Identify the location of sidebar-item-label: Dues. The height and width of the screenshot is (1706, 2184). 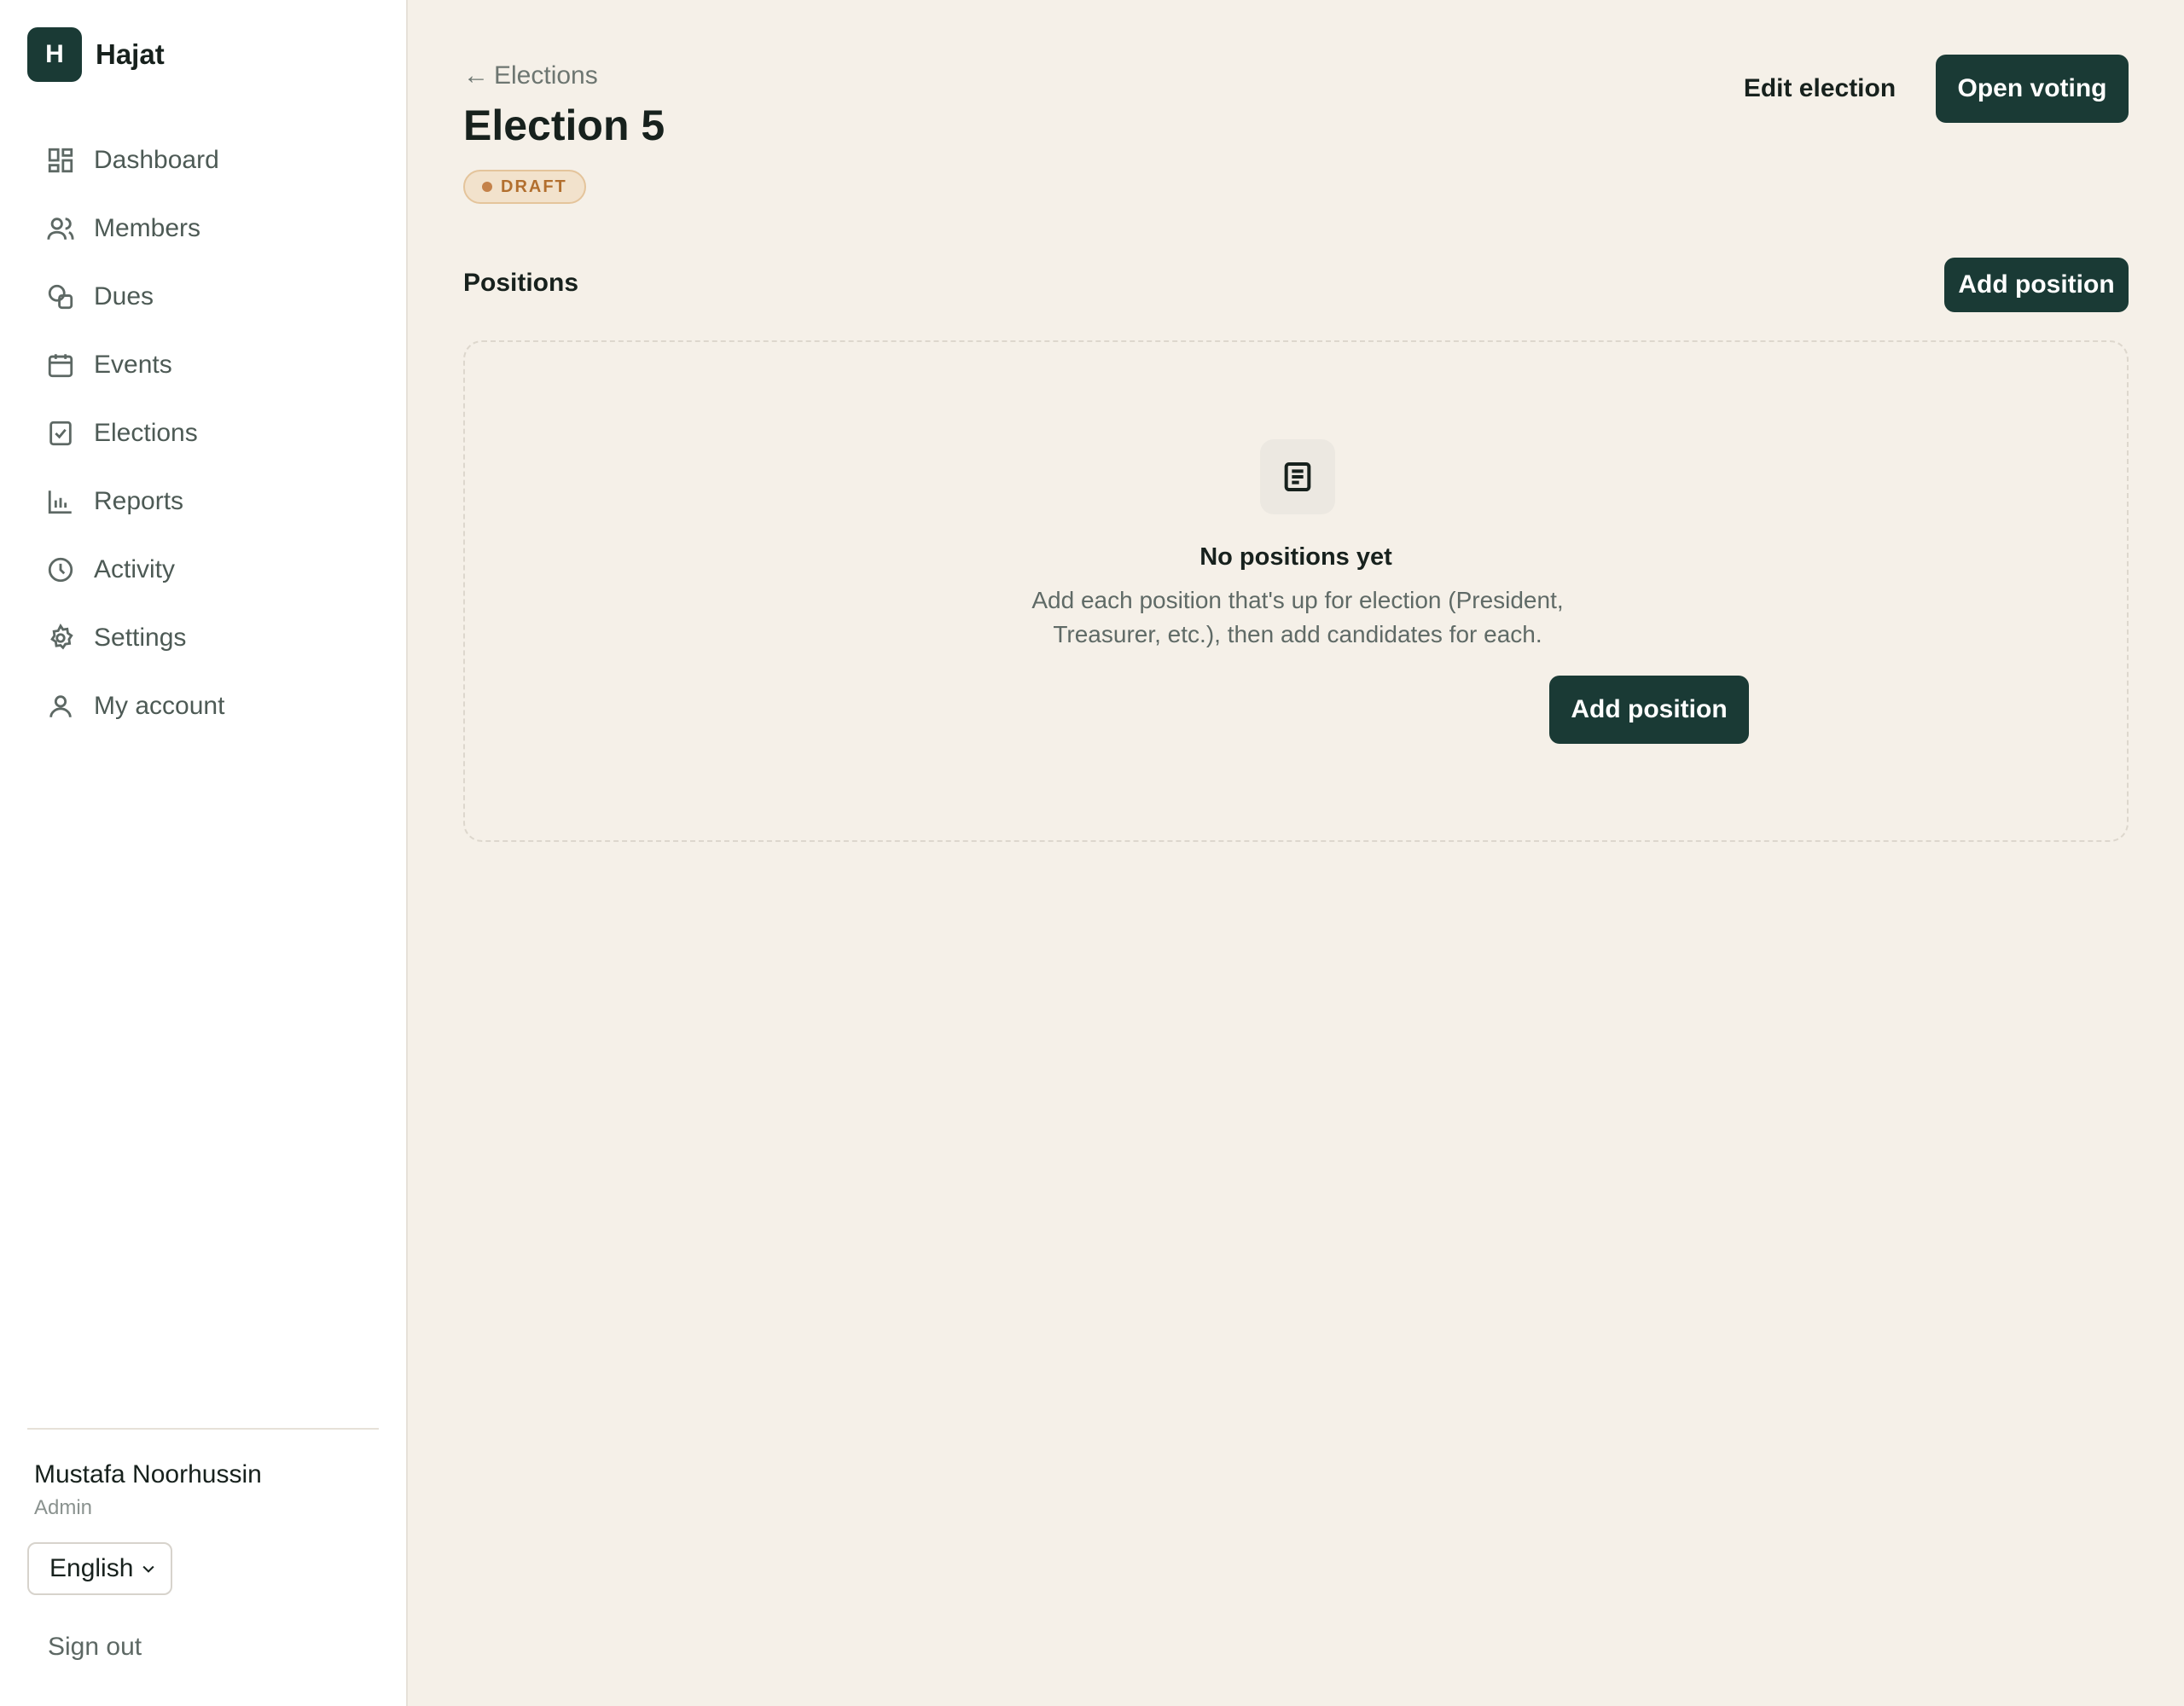
(124, 296).